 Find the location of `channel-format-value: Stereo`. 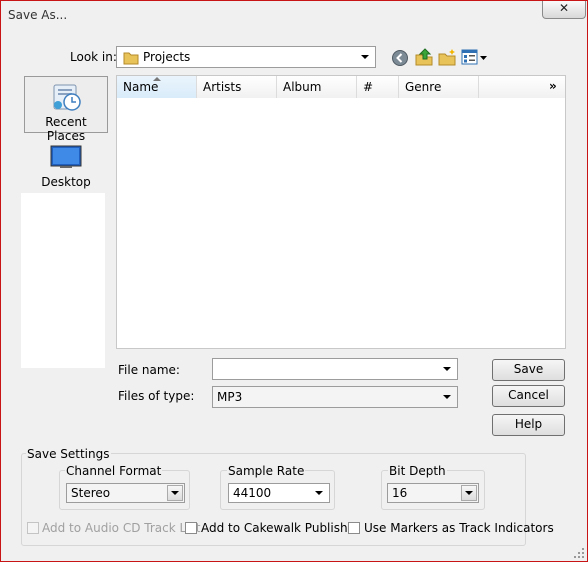

channel-format-value: Stereo is located at coordinates (91, 493).